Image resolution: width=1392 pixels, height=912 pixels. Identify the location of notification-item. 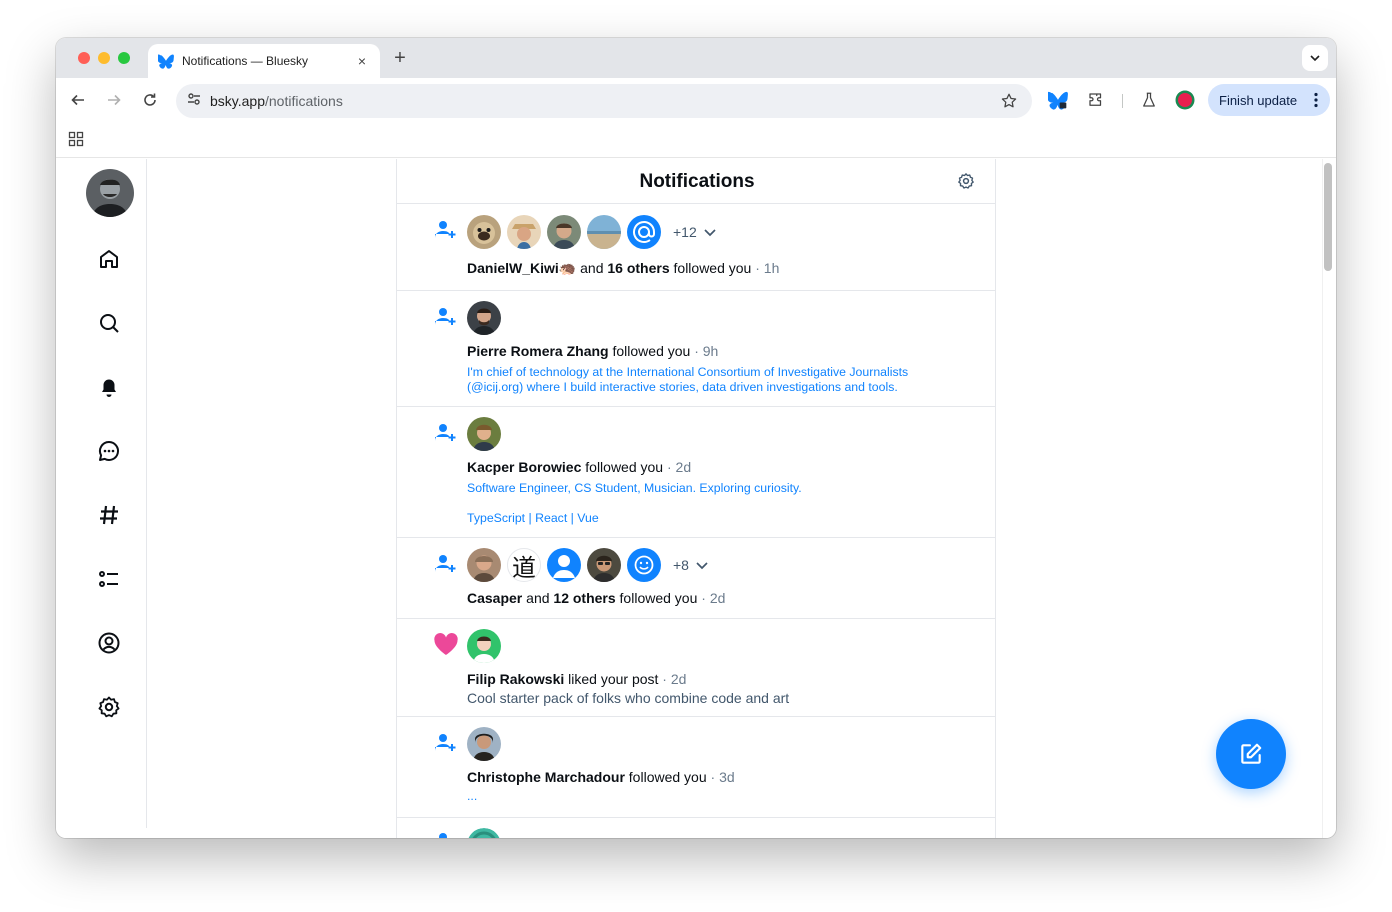
(696, 828).